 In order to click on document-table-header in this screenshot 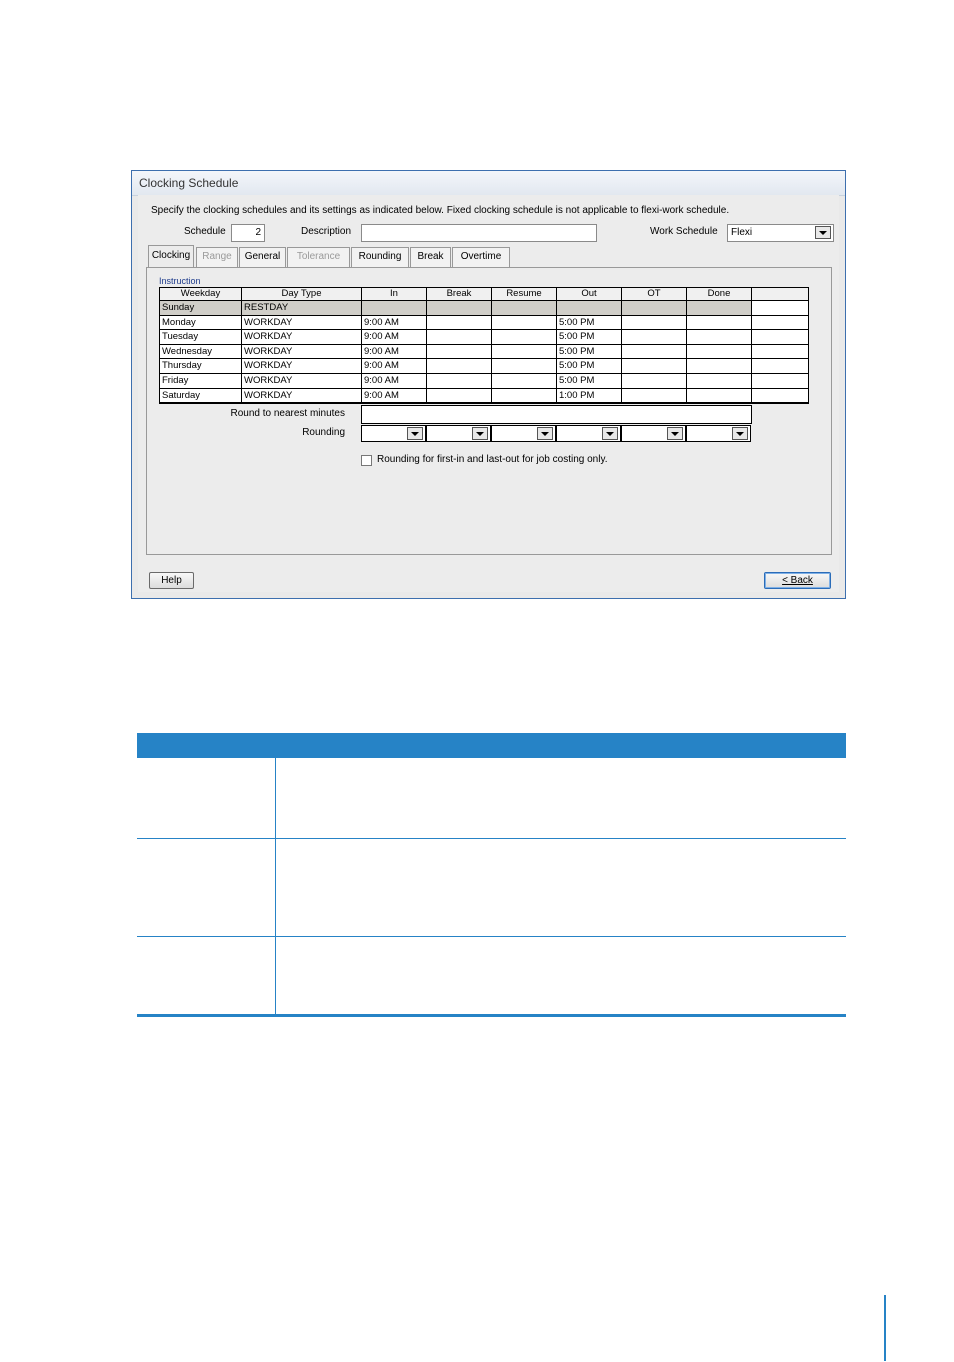, I will do `click(491, 745)`.